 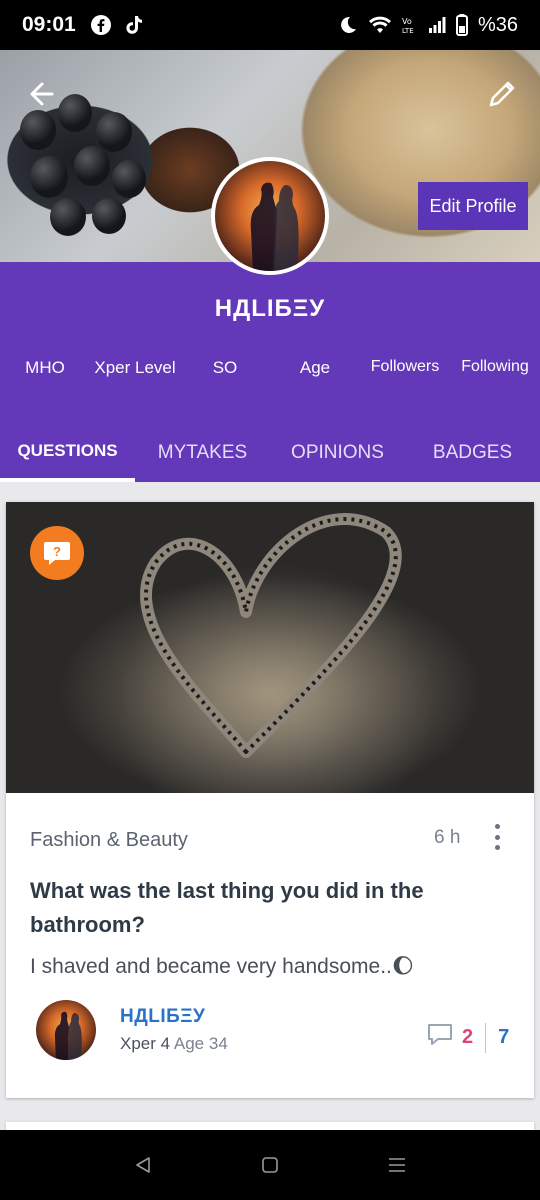 I want to click on stat-so: SO, so click(x=225, y=368).